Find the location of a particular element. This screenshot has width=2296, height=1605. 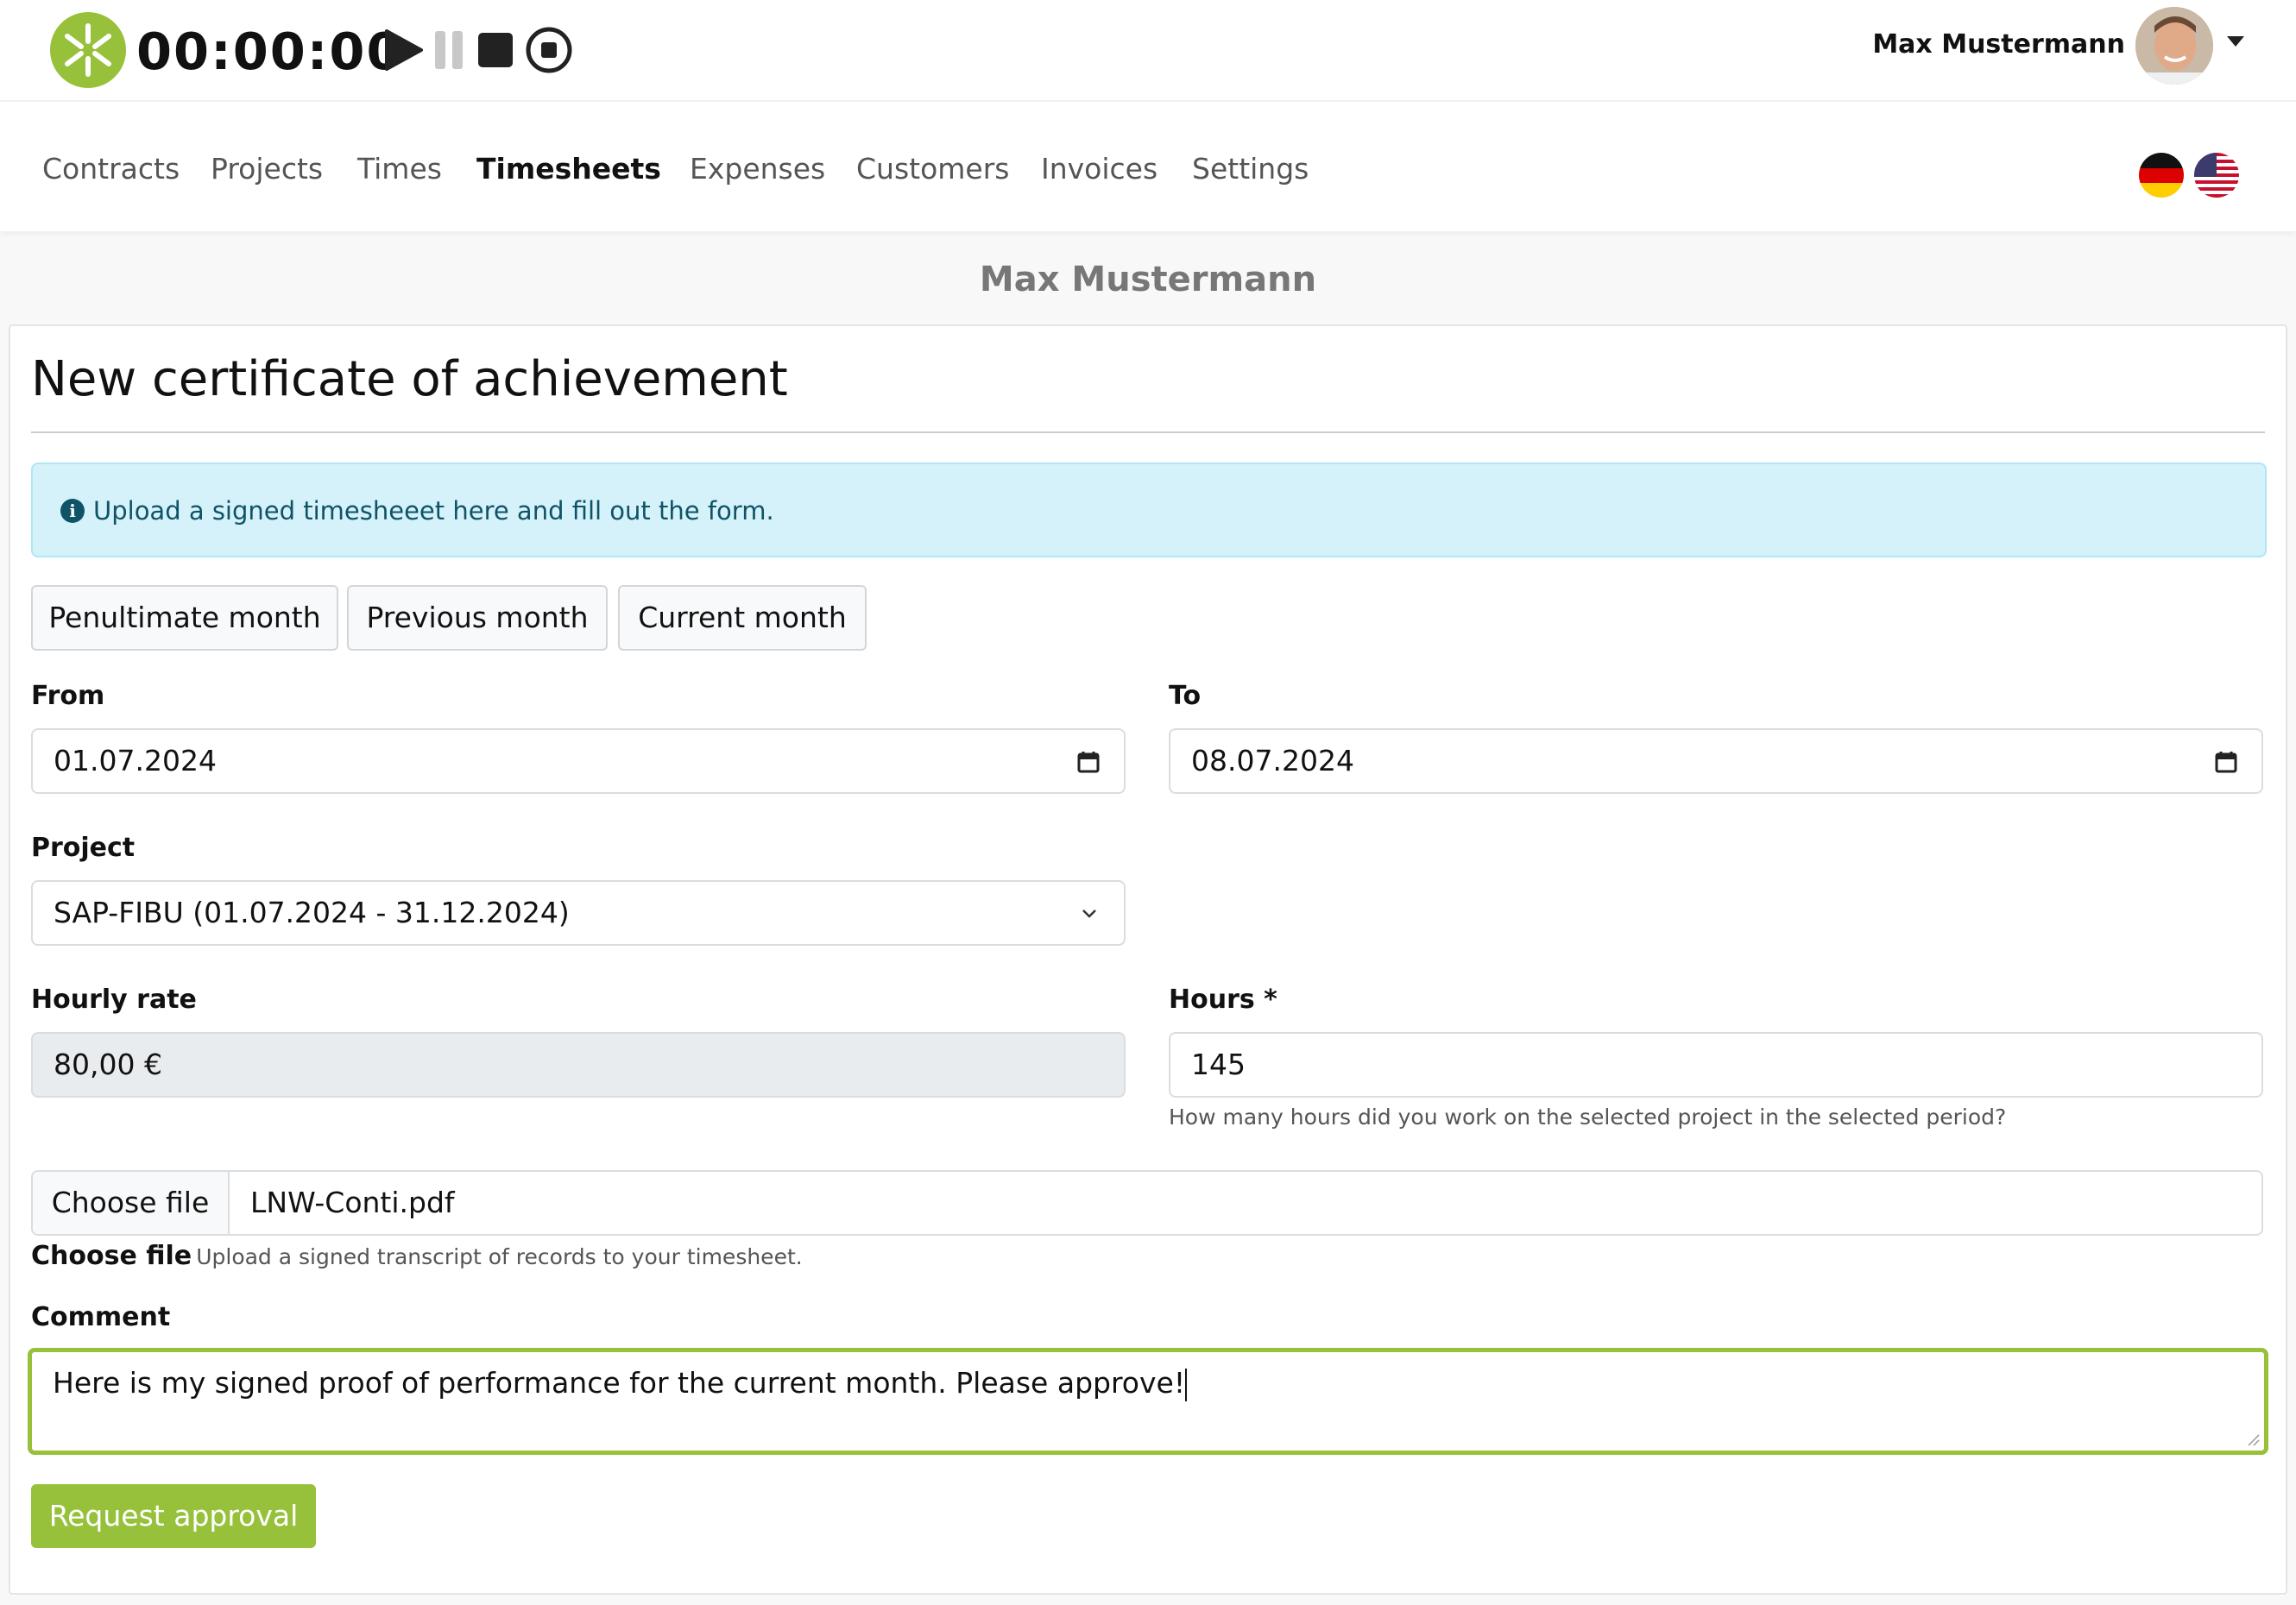

nav-item-contracts: Contracts is located at coordinates (111, 169).